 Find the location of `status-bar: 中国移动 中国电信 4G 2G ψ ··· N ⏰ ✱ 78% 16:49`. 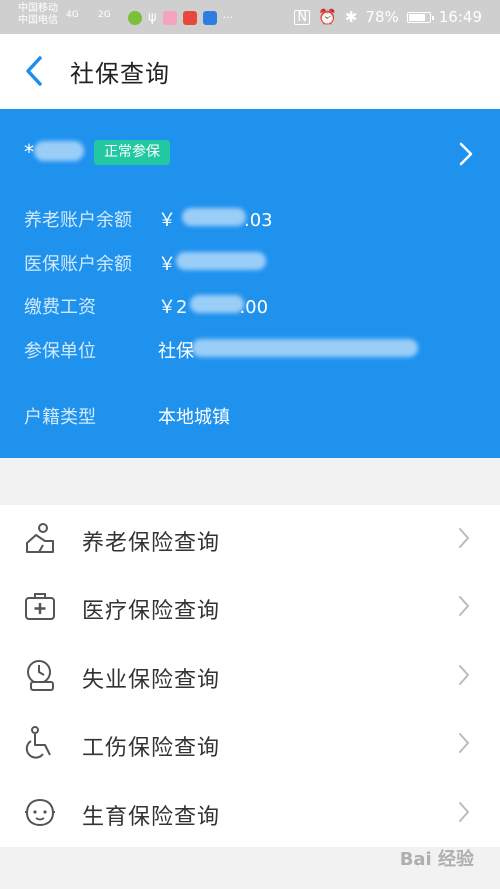

status-bar: 中国移动 中国电信 4G 2G ψ ··· N ⏰ ✱ 78% 16:49 is located at coordinates (250, 17).